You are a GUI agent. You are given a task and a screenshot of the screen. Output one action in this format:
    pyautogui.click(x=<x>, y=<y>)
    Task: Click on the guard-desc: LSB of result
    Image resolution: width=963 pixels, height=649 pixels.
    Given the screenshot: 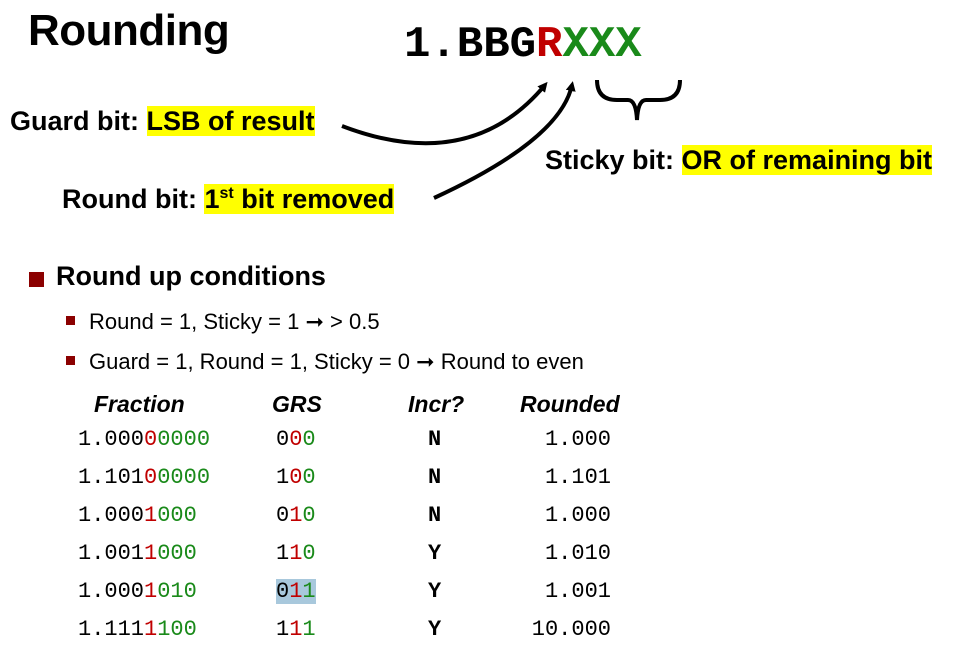 What is the action you would take?
    pyautogui.click(x=230, y=121)
    